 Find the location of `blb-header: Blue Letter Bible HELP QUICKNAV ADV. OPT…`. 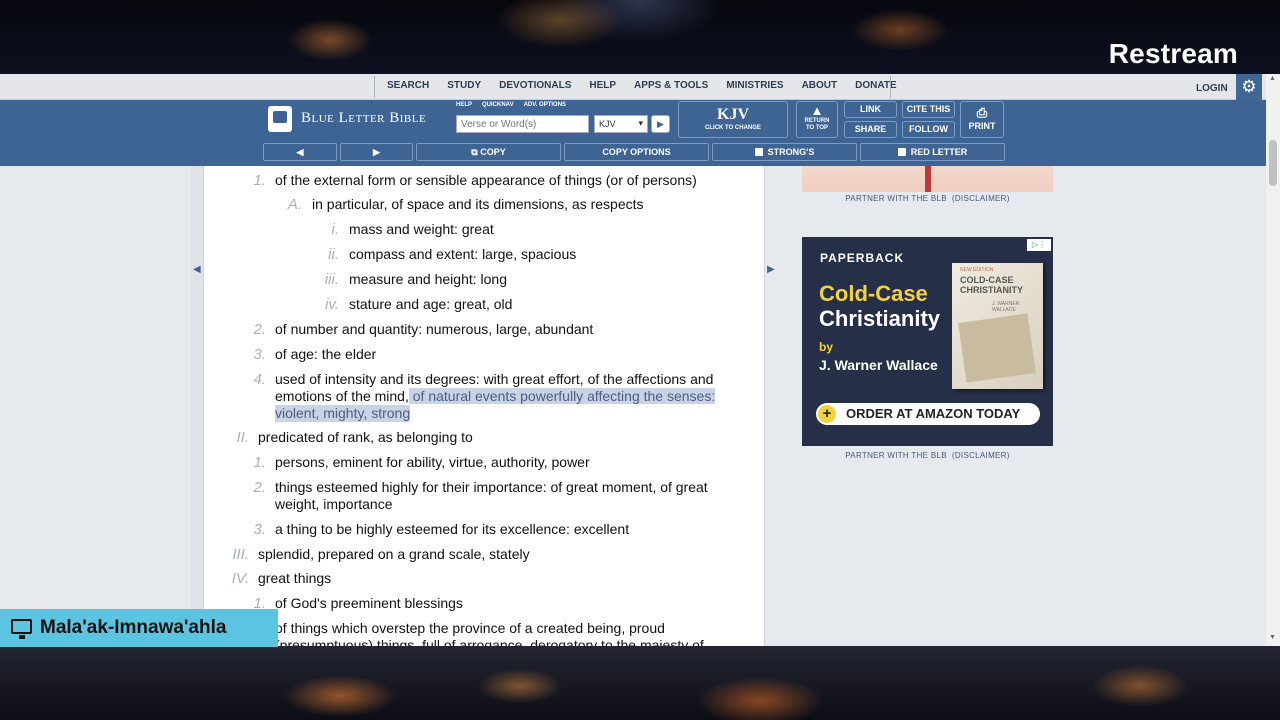

blb-header: Blue Letter Bible HELP QUICKNAV ADV. OPT… is located at coordinates (633, 133).